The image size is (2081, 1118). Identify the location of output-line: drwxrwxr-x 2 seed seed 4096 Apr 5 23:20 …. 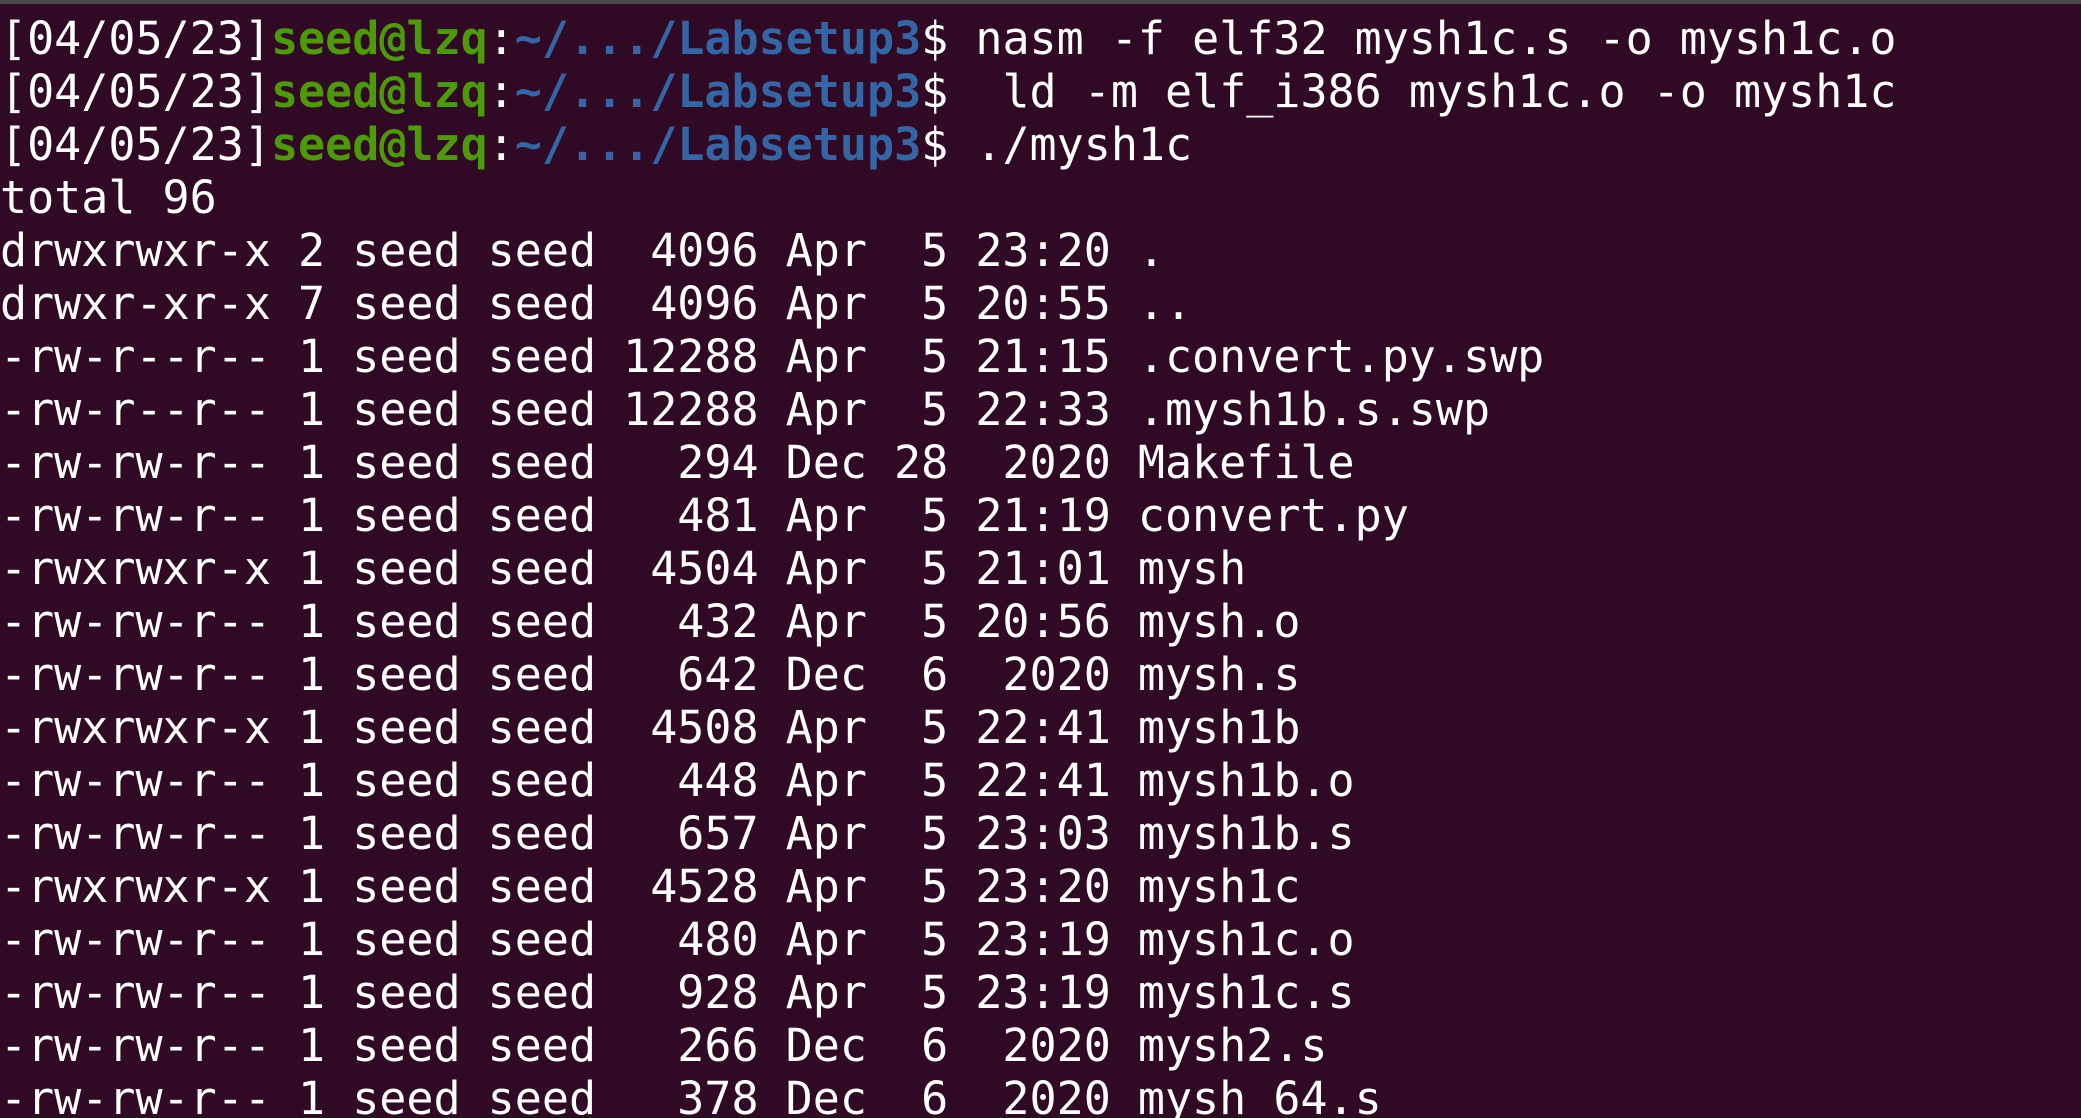
(582, 250).